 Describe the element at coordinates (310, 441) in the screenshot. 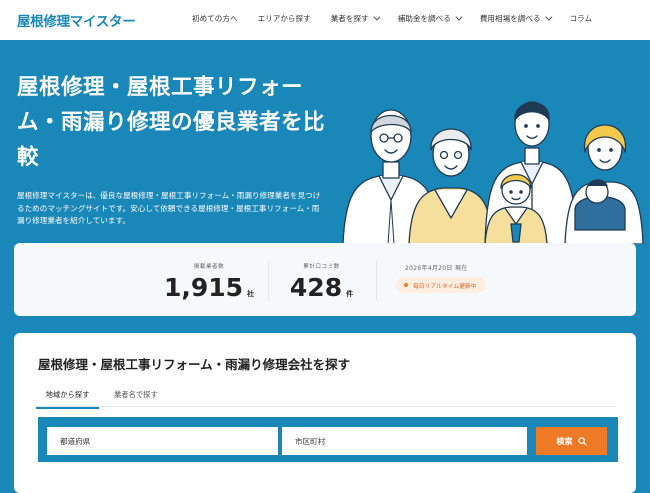

I see `city-placeholder: 市区町村` at that location.